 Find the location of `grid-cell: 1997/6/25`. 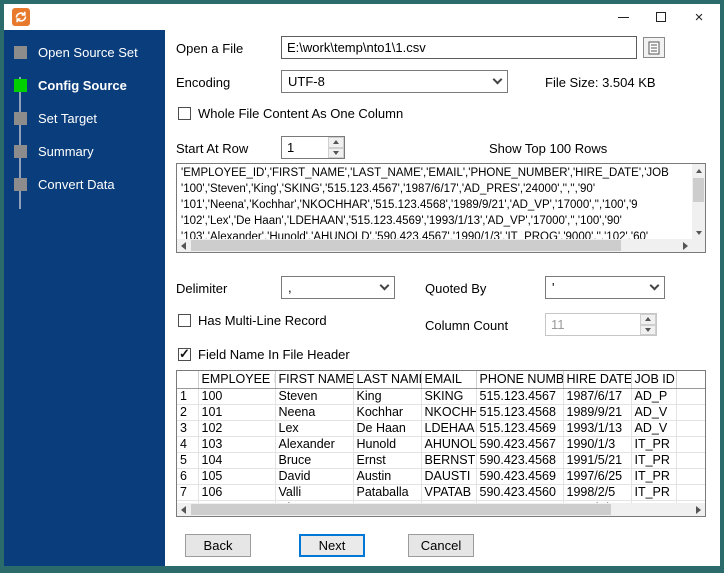

grid-cell: 1997/6/25 is located at coordinates (597, 476).